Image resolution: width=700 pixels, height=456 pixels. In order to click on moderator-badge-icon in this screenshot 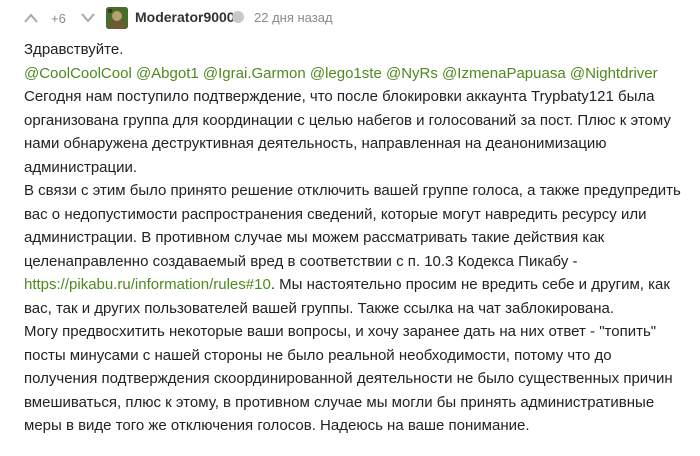, I will do `click(238, 17)`.